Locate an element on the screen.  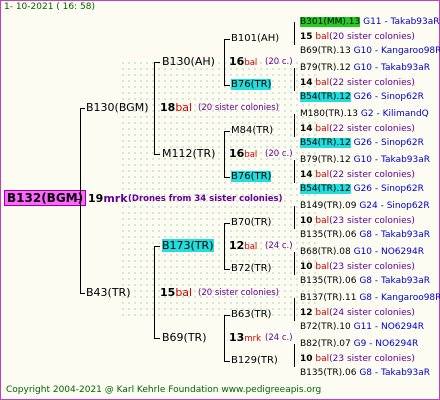
gen2-num-2: 12bal is located at coordinates (243, 245).